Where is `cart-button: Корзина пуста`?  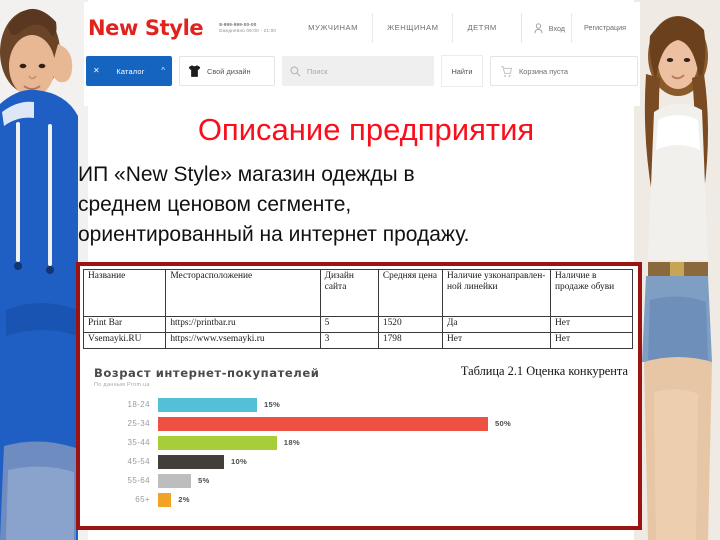 cart-button: Корзина пуста is located at coordinates (564, 71).